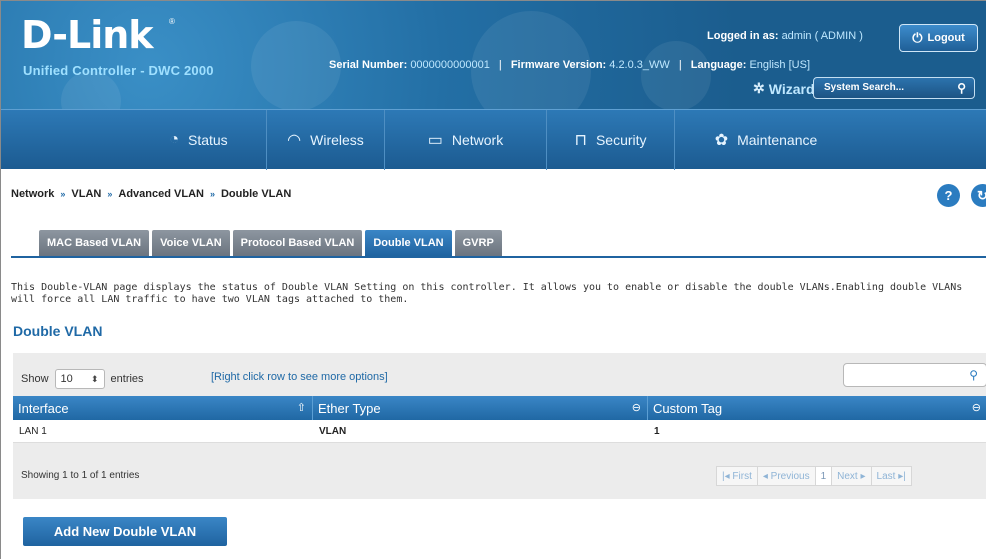  What do you see at coordinates (172, 21) in the screenshot?
I see `registered-mark: ®` at bounding box center [172, 21].